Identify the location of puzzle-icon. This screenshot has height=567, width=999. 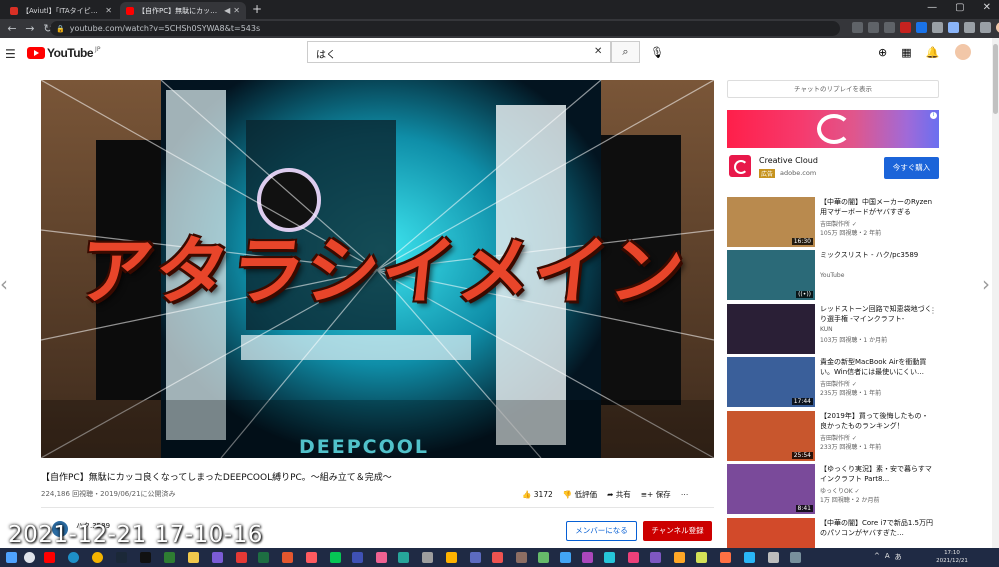
(969, 27).